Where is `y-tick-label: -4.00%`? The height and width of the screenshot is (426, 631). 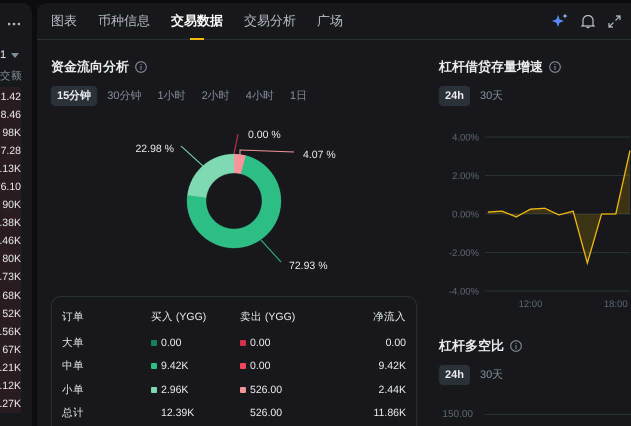 y-tick-label: -4.00% is located at coordinates (463, 292).